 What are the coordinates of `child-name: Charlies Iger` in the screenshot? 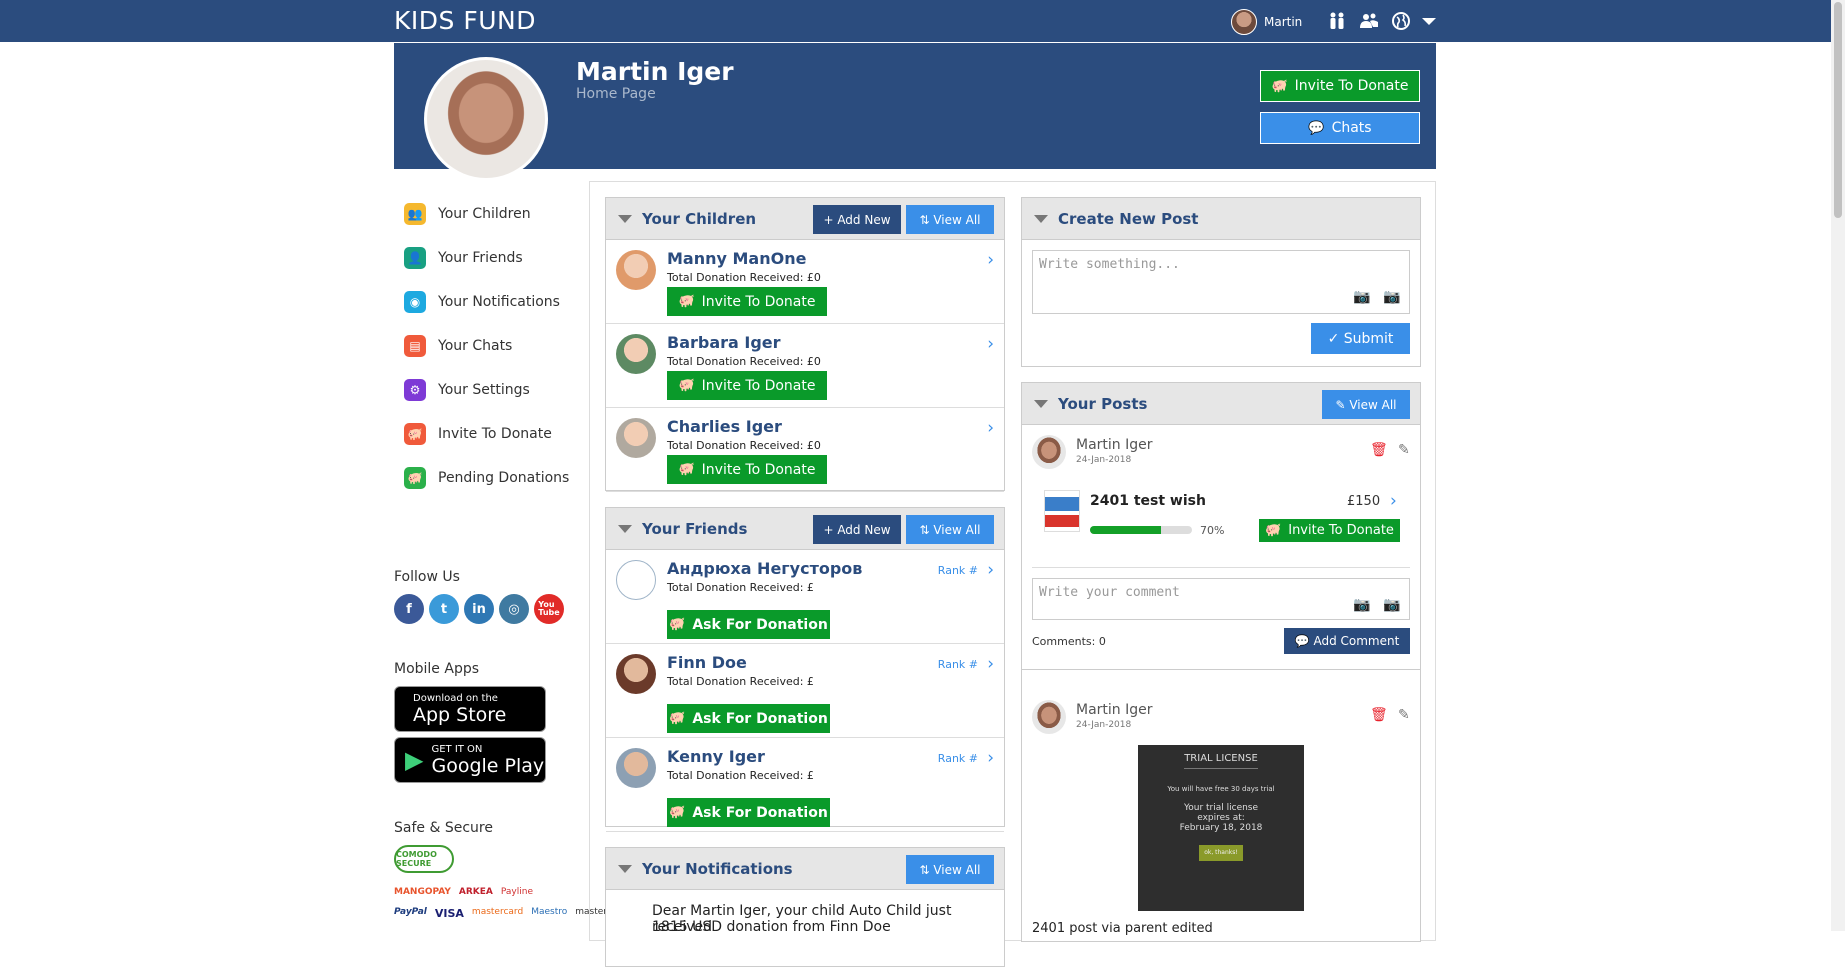 It's located at (724, 426).